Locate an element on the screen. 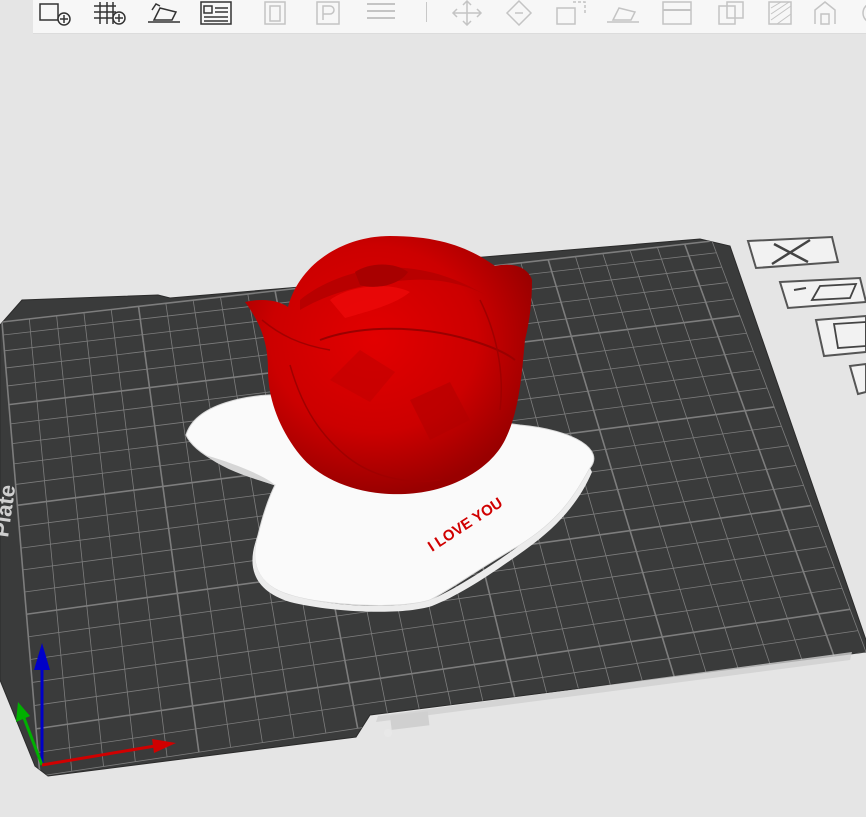 The width and height of the screenshot is (866, 817). plate-more-button is located at coordinates (857, 379).